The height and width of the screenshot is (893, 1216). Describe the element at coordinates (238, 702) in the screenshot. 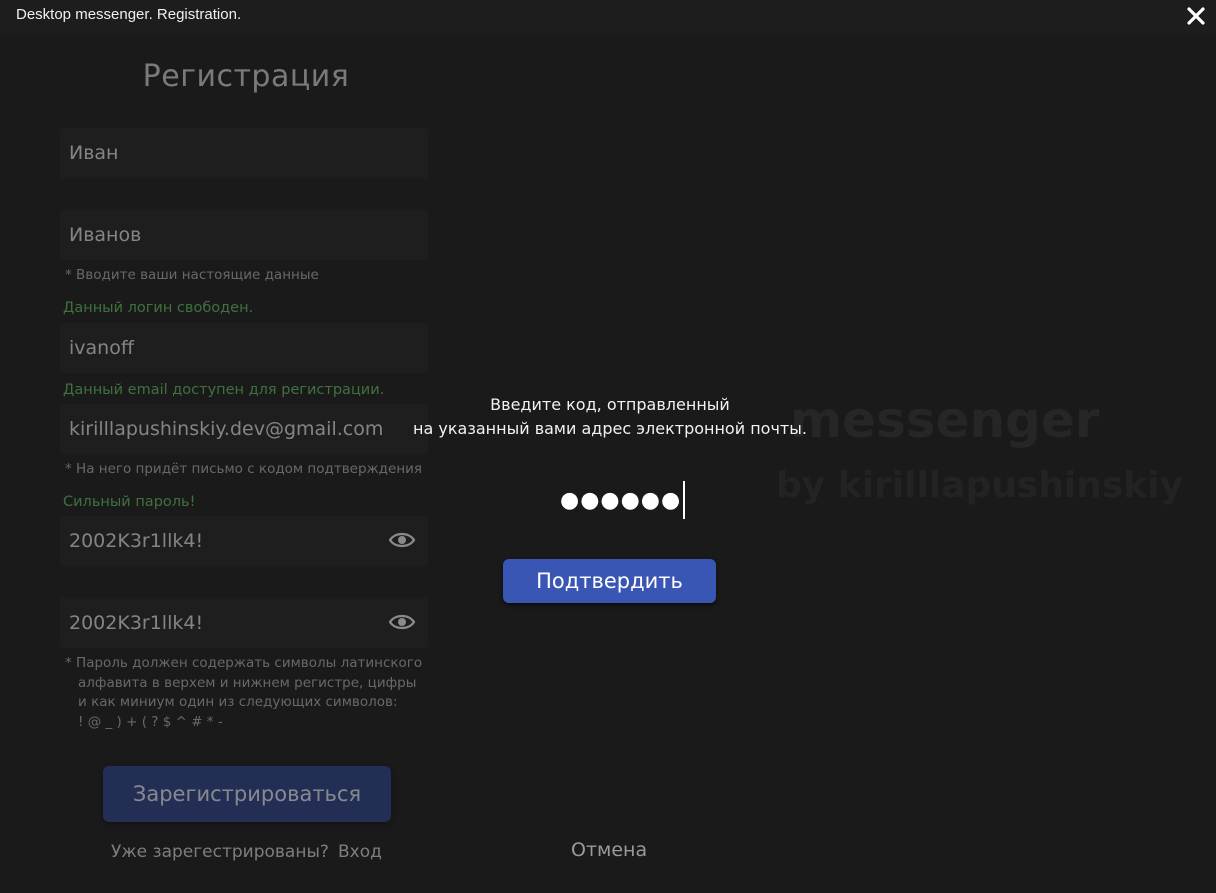

I see `password-rule-line: и как миниум один из следующих символов:` at that location.